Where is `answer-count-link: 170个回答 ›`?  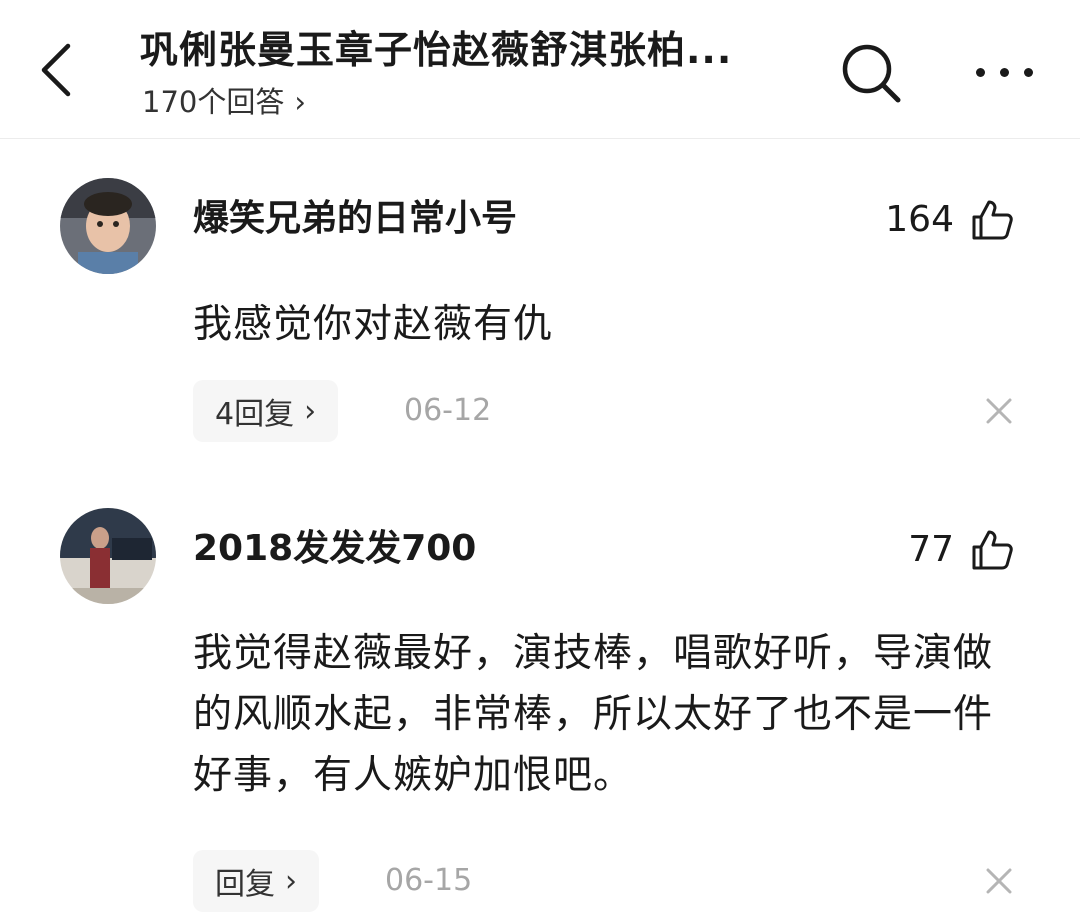 answer-count-link: 170个回答 › is located at coordinates (224, 102).